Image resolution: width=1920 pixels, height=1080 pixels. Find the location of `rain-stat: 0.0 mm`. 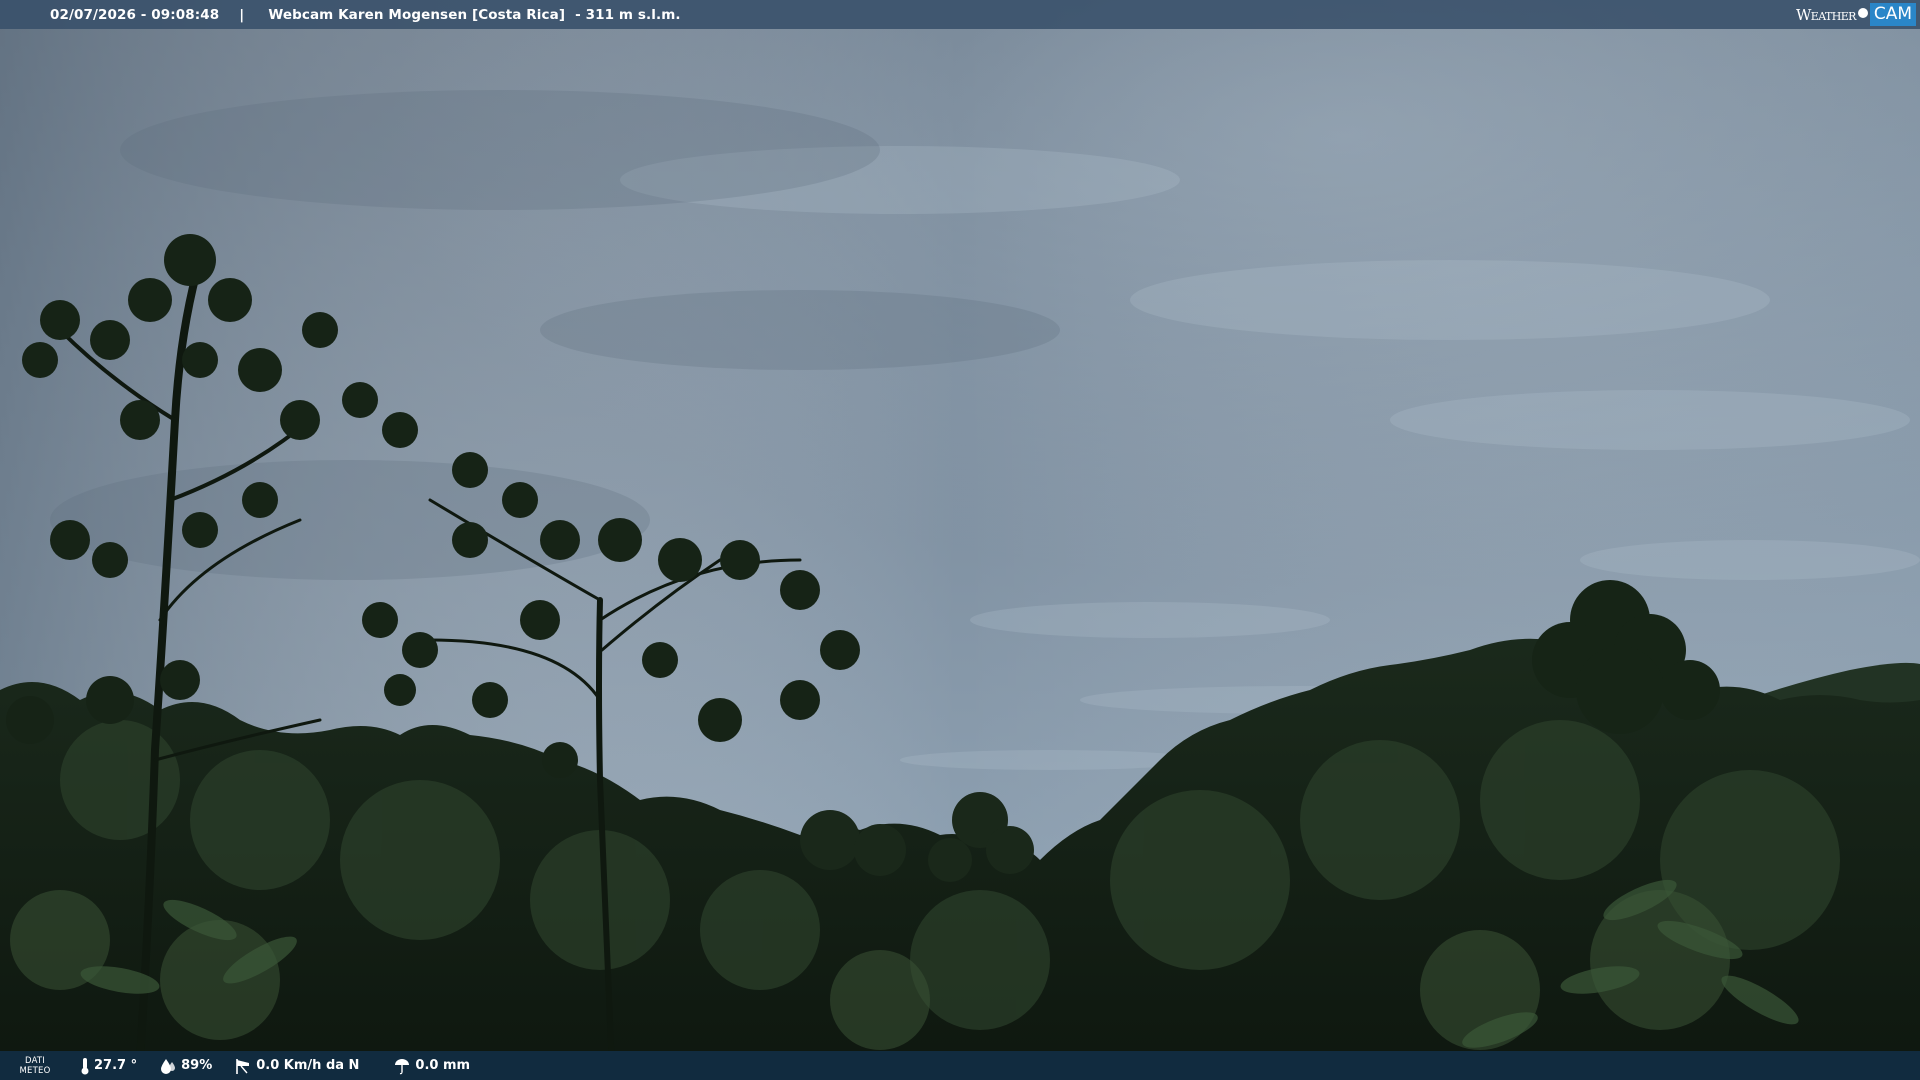

rain-stat: 0.0 mm is located at coordinates (431, 1066).